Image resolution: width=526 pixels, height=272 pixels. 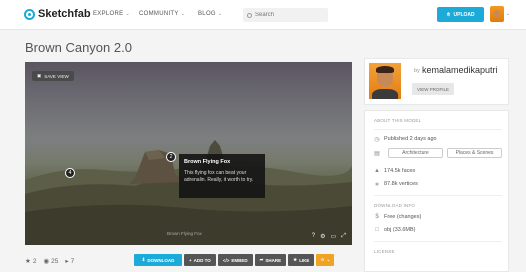 I want to click on user-menu: ⌄, so click(x=500, y=14).